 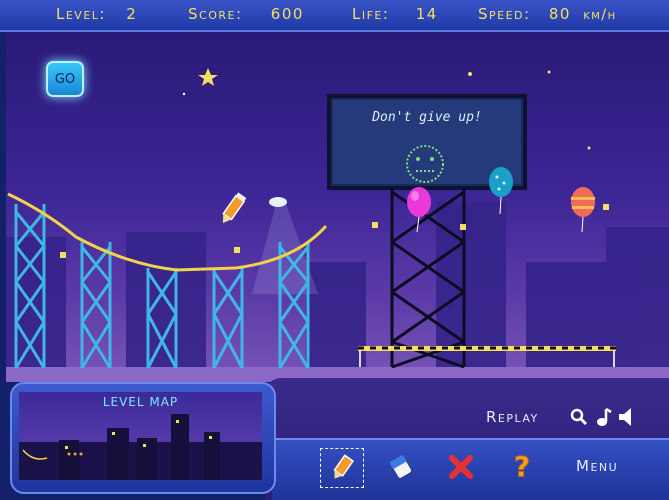 I want to click on go-button: GO, so click(x=65, y=79).